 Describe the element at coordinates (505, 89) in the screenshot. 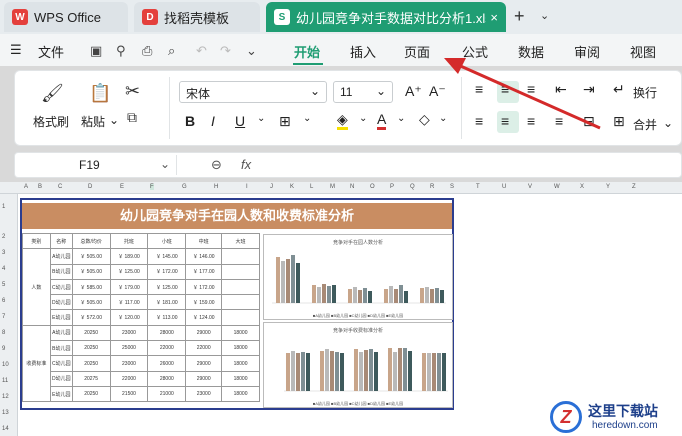

I see `align-middle-icon: ≡` at that location.